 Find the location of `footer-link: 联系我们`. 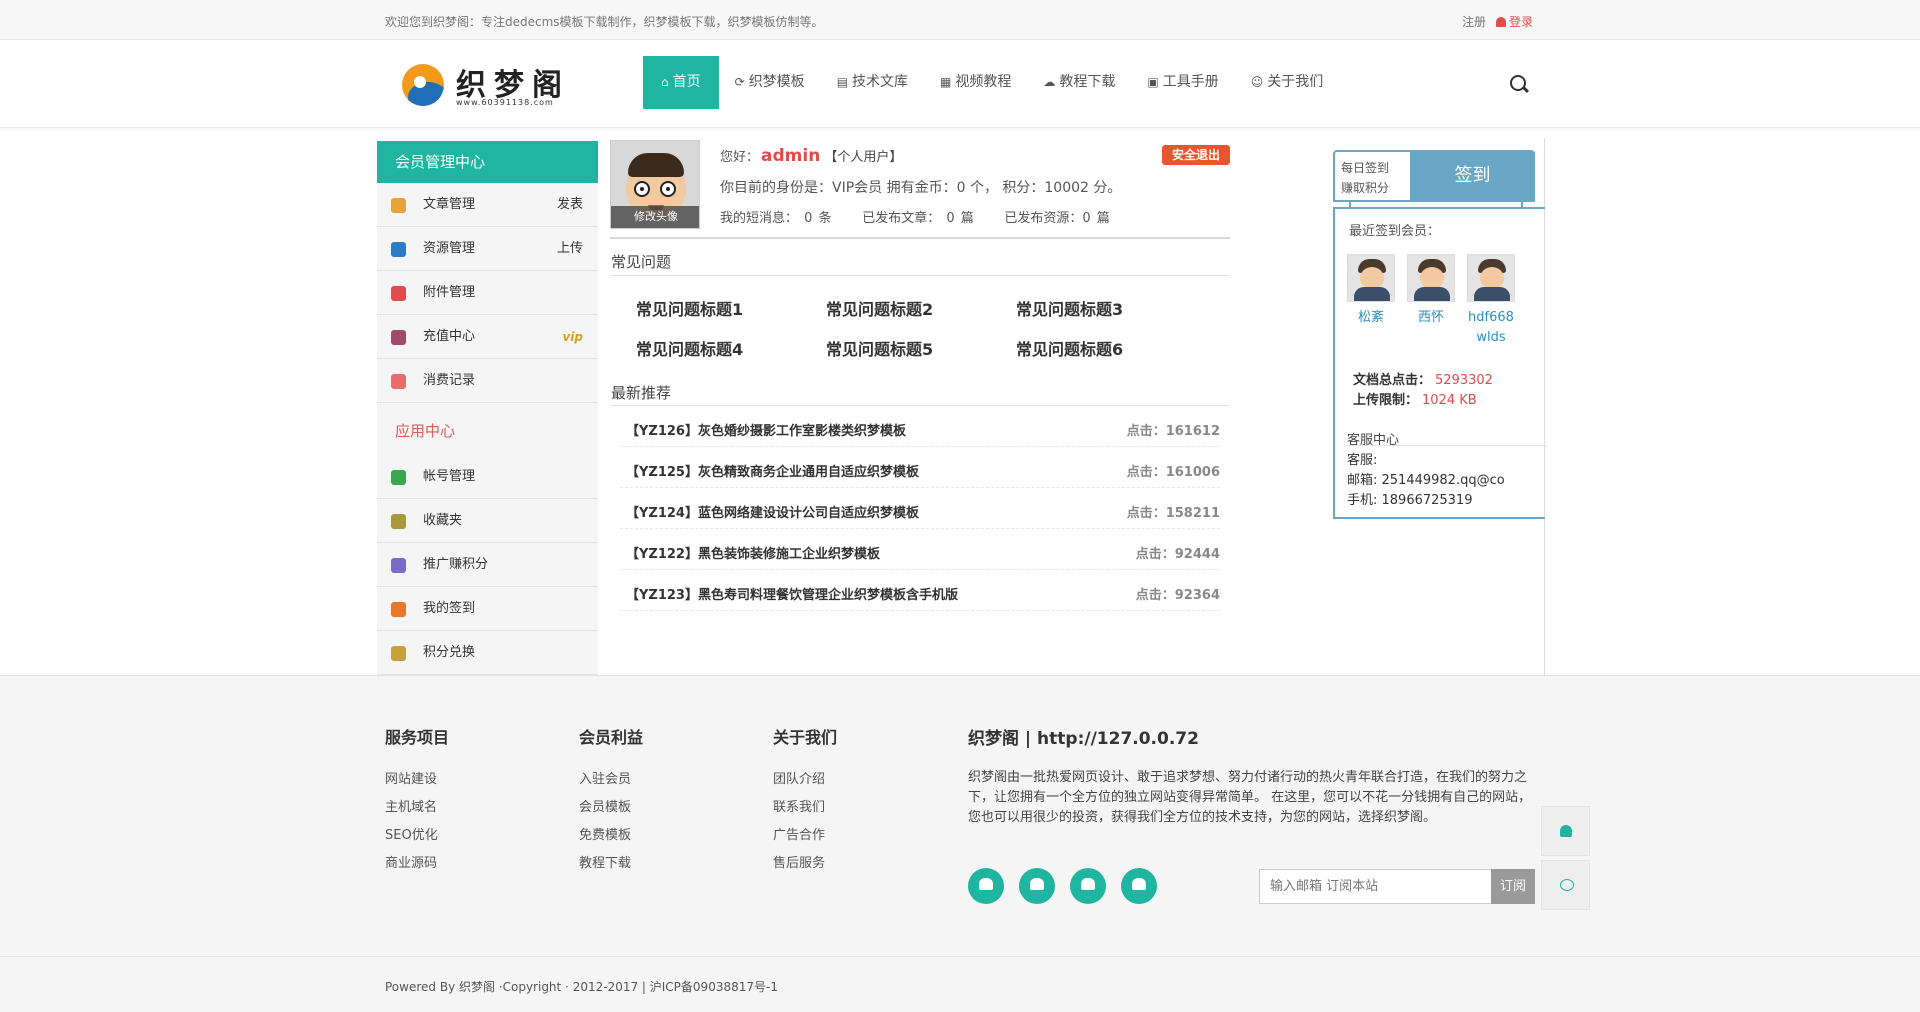

footer-link: 联系我们 is located at coordinates (805, 808).